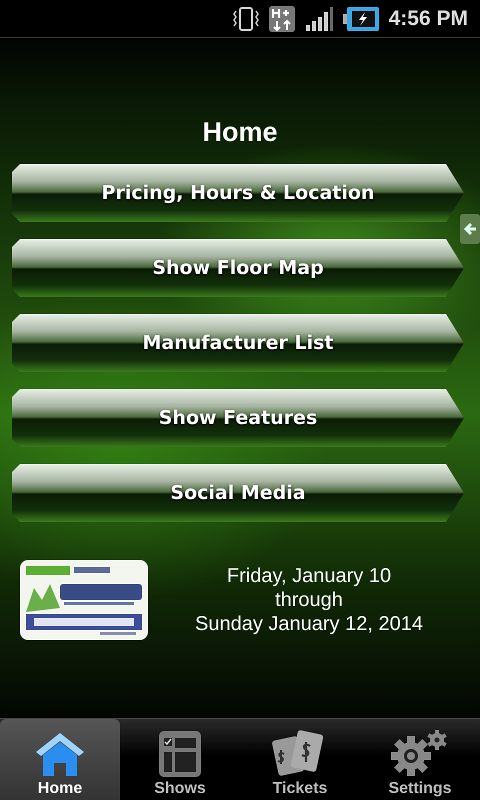 This screenshot has width=480, height=800. I want to click on status-time: 4:56 PM, so click(428, 18).